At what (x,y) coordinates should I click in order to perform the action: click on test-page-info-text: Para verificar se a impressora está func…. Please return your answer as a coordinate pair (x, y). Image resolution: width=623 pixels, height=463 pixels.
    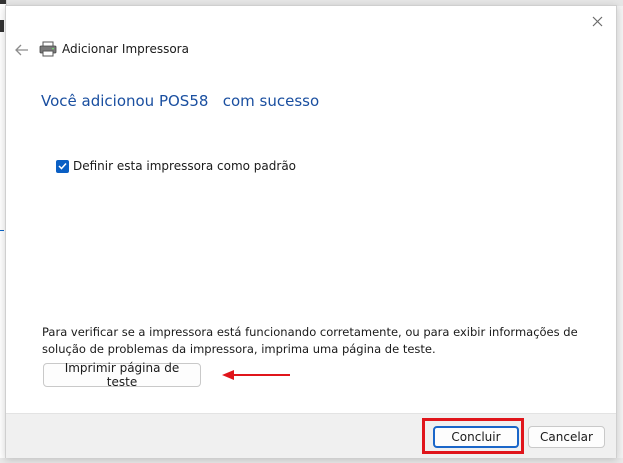
    Looking at the image, I should click on (310, 340).